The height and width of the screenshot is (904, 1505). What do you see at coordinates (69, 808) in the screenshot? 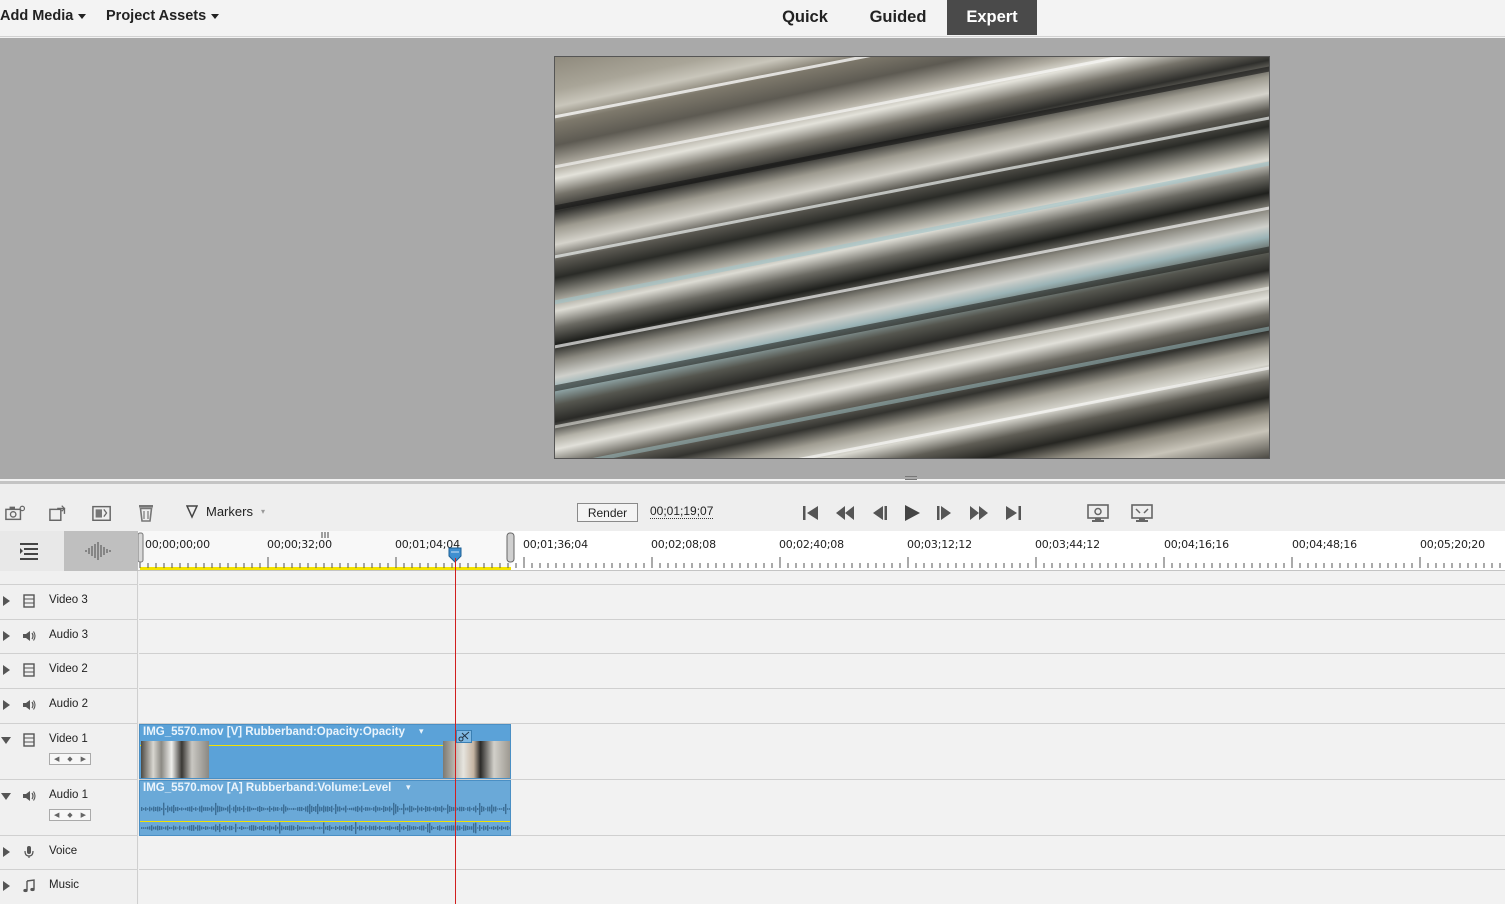
I see `track-header-audio-1: Audio 1 ◀ ◆ ▶` at bounding box center [69, 808].